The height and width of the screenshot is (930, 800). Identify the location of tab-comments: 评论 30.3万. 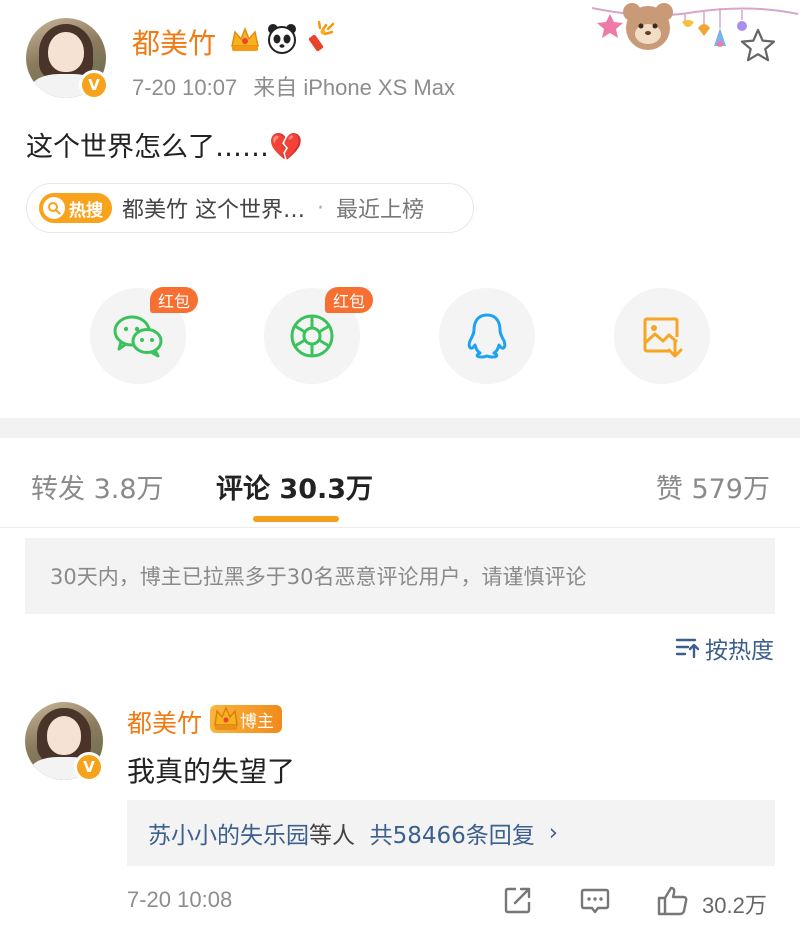
(294, 486).